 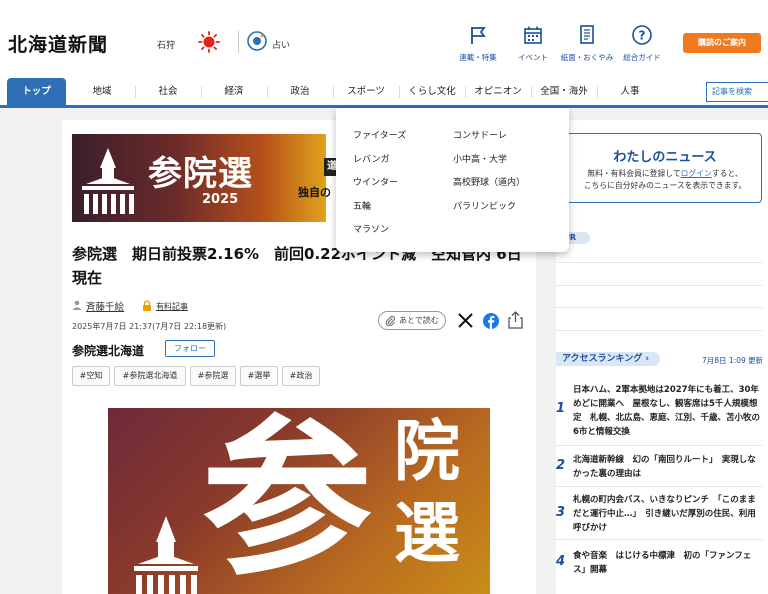 What do you see at coordinates (301, 376) in the screenshot?
I see `tag-chip: #政治` at bounding box center [301, 376].